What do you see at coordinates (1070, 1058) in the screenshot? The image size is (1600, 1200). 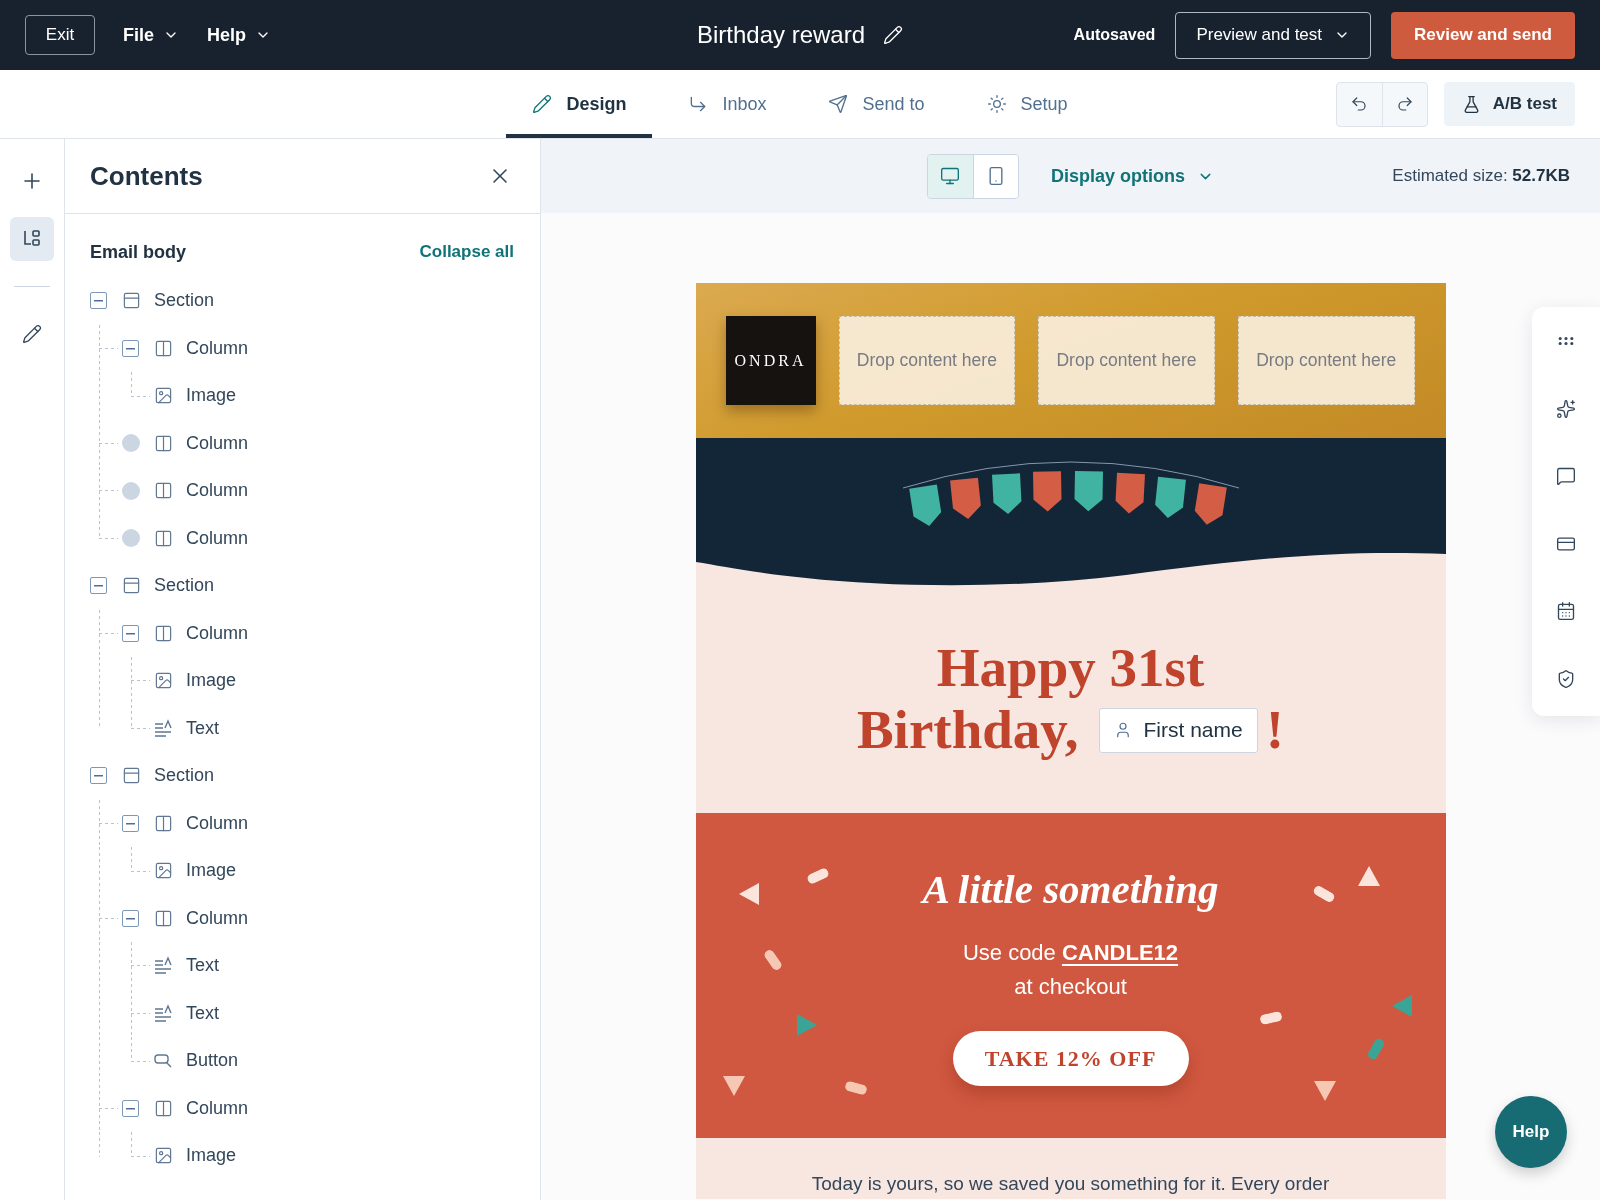 I see `cta-button: TAKE 12% OFF` at bounding box center [1070, 1058].